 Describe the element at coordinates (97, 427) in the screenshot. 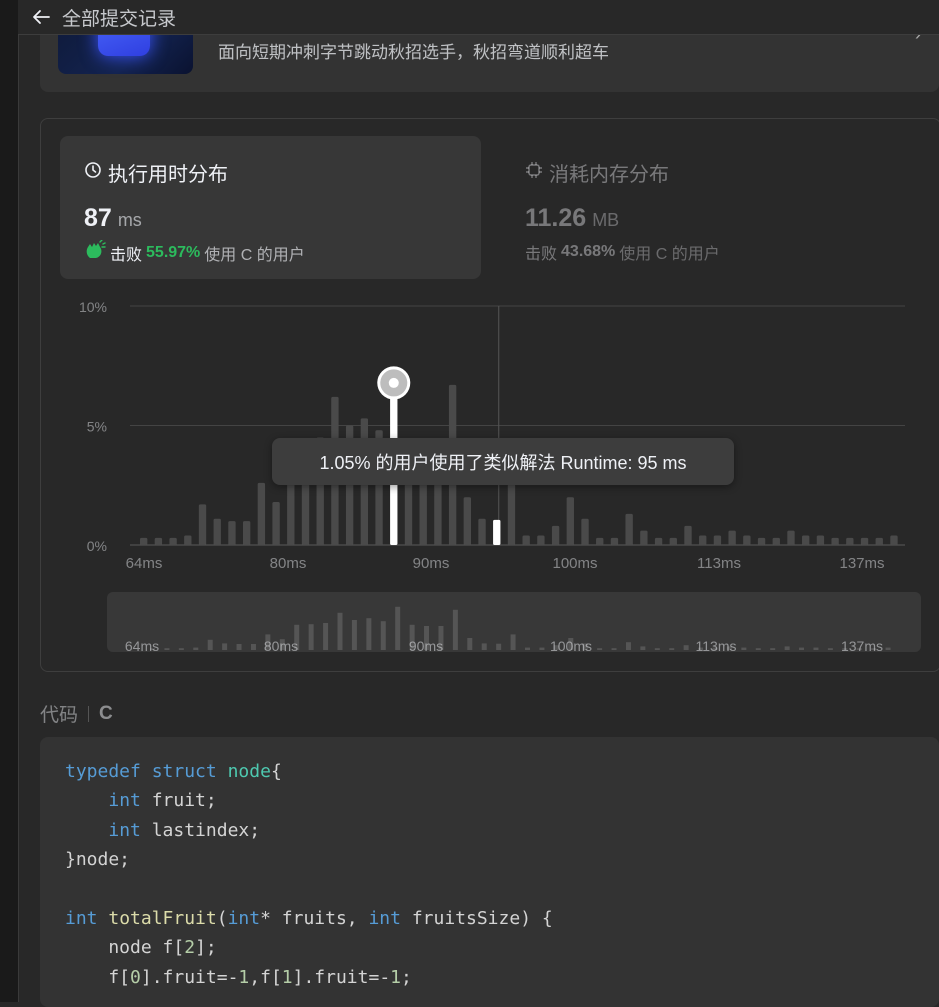

I see `y-tick-label: 5%` at that location.